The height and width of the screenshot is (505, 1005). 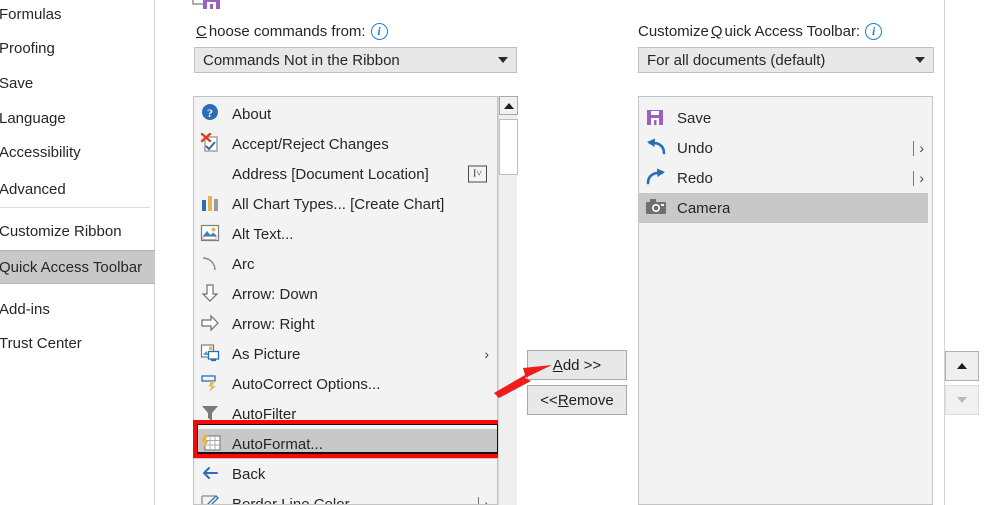 What do you see at coordinates (549, 400) in the screenshot?
I see `button-text-prefix: <<` at bounding box center [549, 400].